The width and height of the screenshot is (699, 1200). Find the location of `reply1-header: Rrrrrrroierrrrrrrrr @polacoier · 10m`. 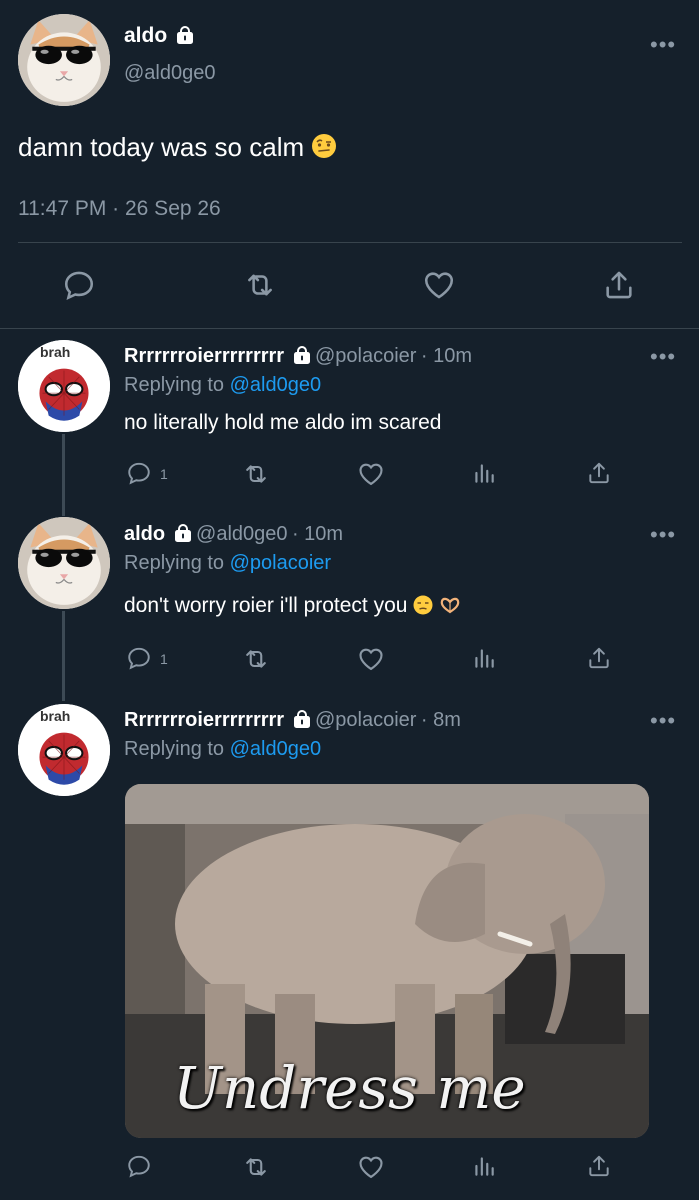

reply1-header: Rrrrrrroierrrrrrrrr @polacoier · 10m is located at coordinates (298, 356).